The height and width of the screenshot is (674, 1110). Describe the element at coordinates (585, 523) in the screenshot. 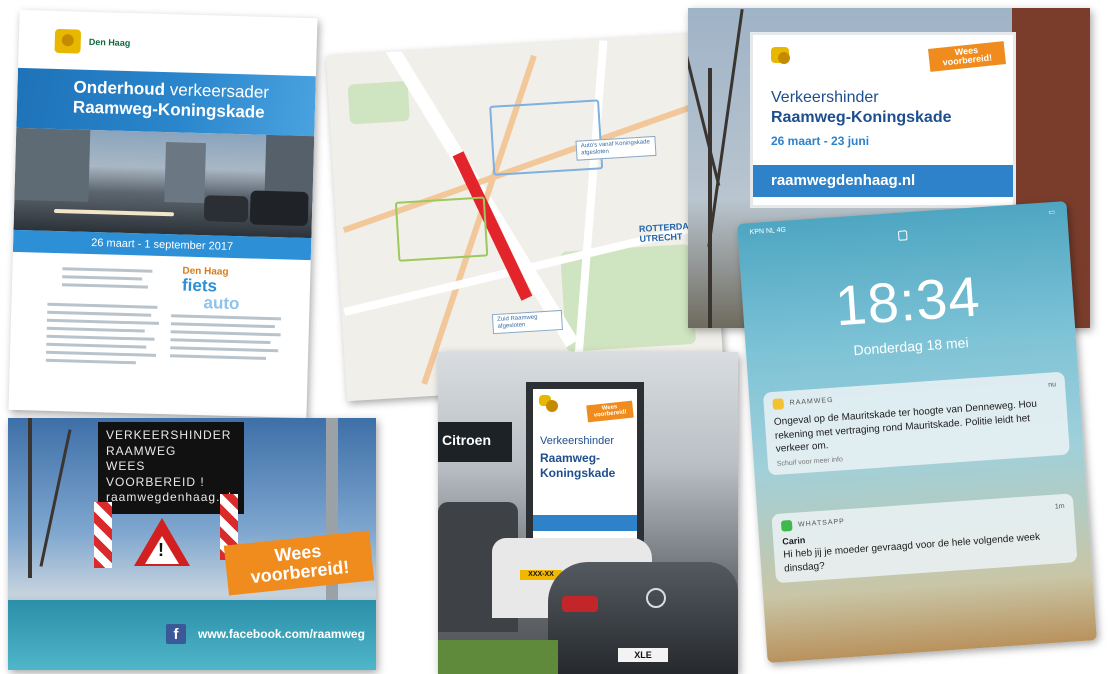

I see `poster-stripe` at that location.